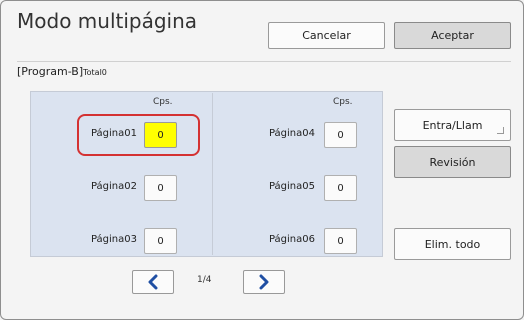  What do you see at coordinates (212, 174) in the screenshot?
I see `column-divider` at bounding box center [212, 174].